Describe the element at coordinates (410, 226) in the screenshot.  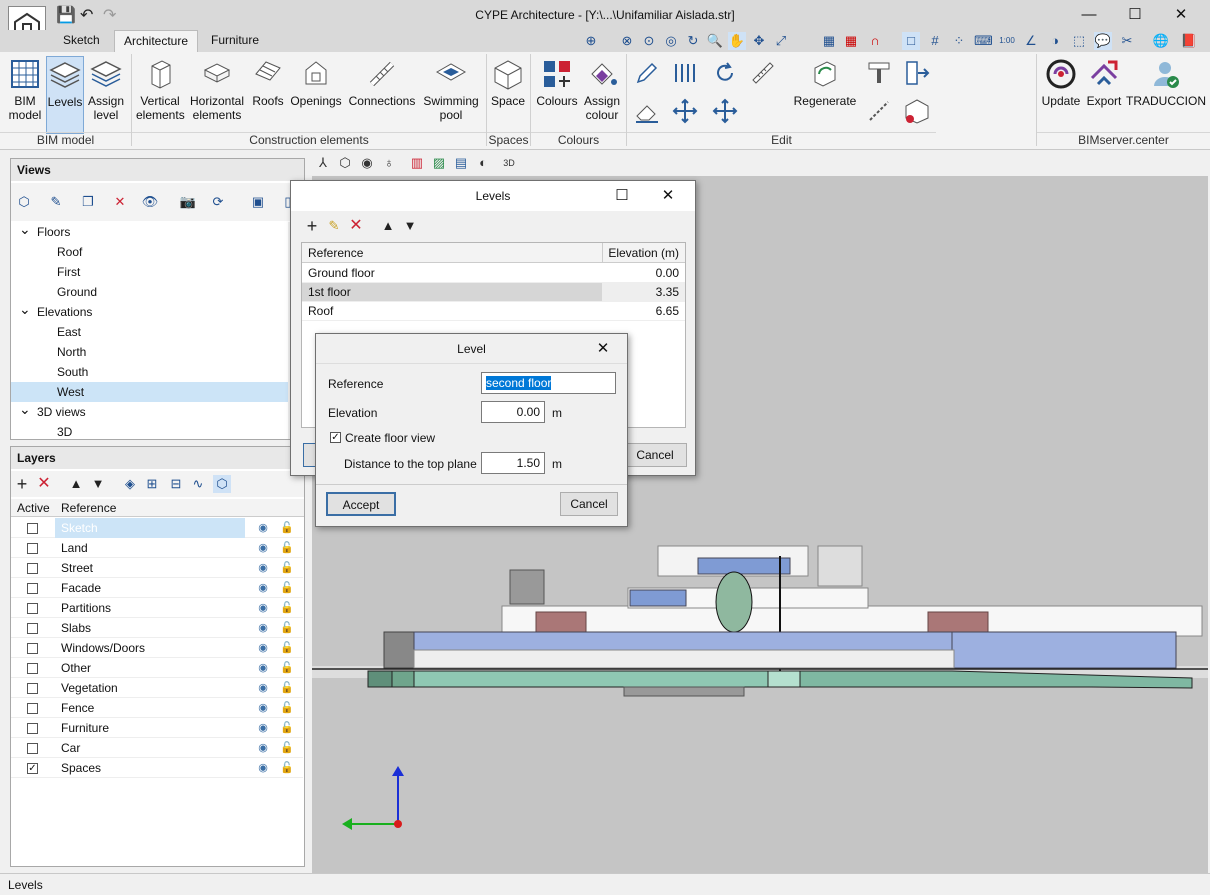
I see `level-down-icon: ▼` at that location.